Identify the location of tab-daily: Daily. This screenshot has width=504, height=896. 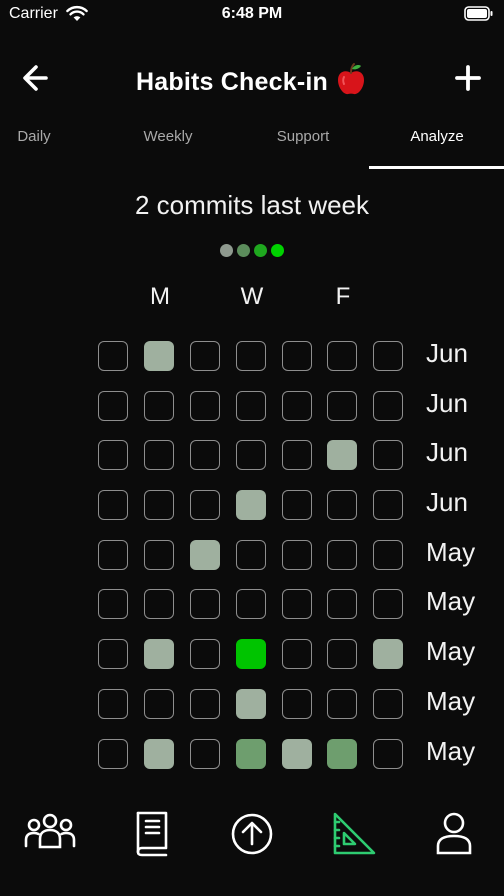
(48, 142).